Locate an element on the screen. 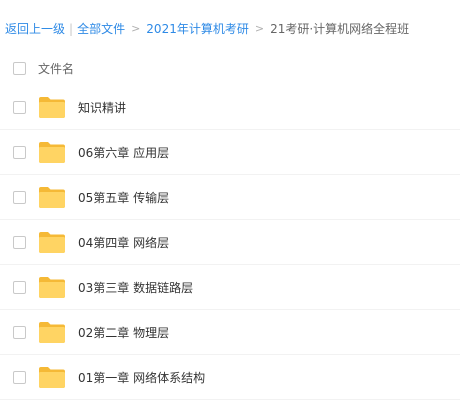 The width and height of the screenshot is (460, 401). list-item: 06第六章 应用层 is located at coordinates (230, 153).